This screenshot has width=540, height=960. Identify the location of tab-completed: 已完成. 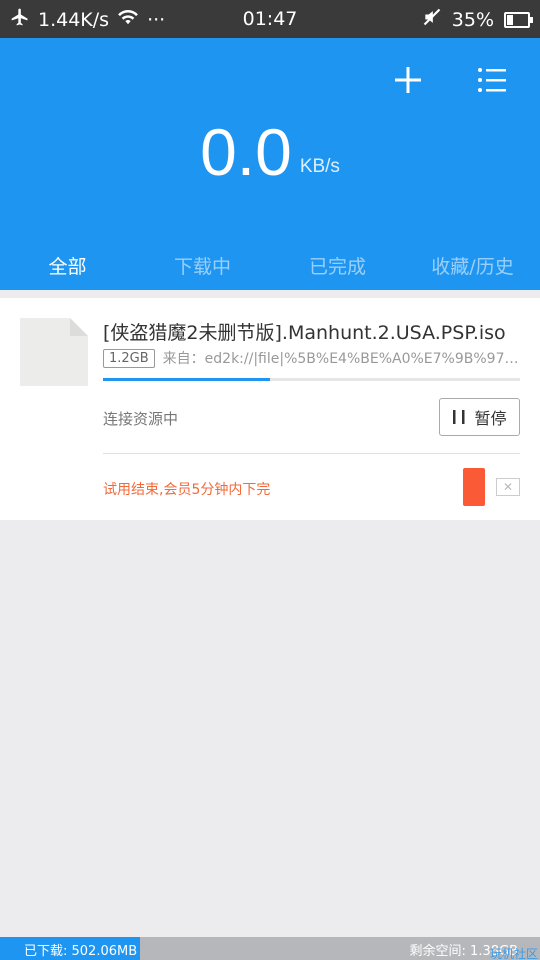
(337, 267).